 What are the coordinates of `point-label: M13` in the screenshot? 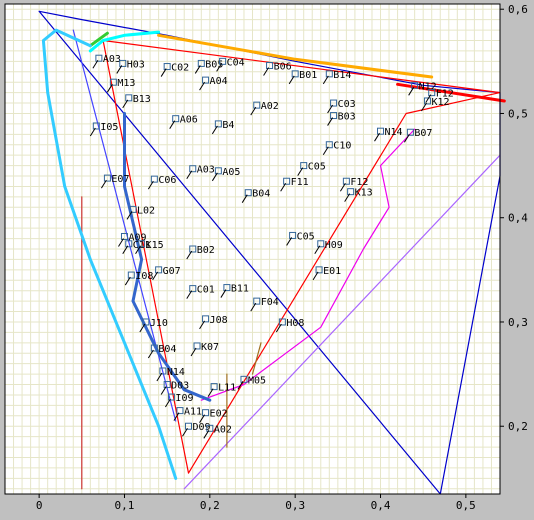 It's located at (126, 83).